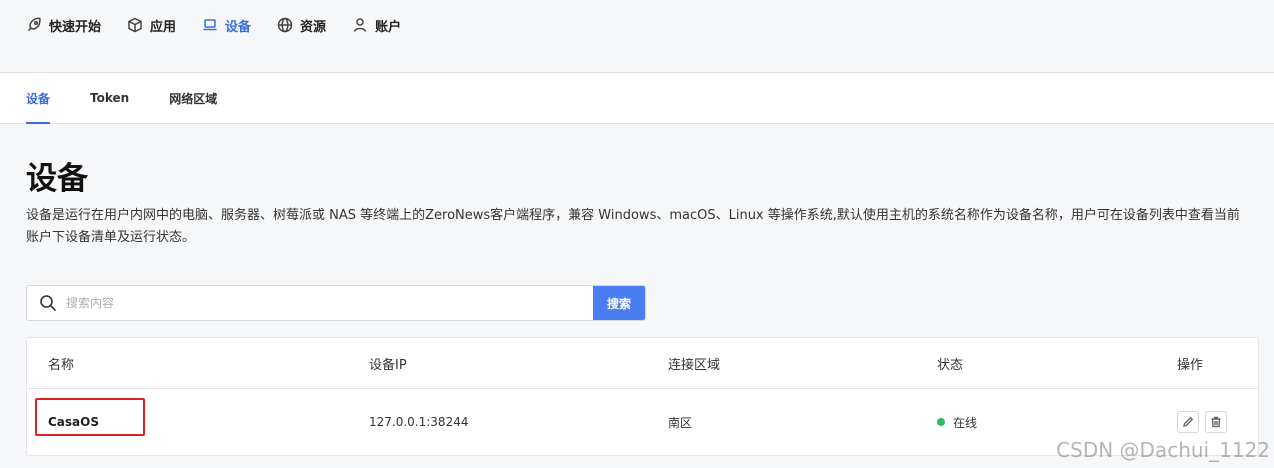 The image size is (1274, 468). I want to click on search-button: 搜索, so click(619, 303).